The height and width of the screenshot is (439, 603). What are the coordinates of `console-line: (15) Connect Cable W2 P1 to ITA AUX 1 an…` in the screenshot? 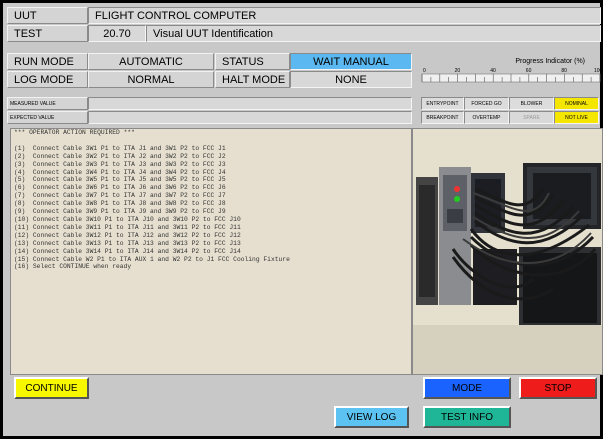 It's located at (152, 259).